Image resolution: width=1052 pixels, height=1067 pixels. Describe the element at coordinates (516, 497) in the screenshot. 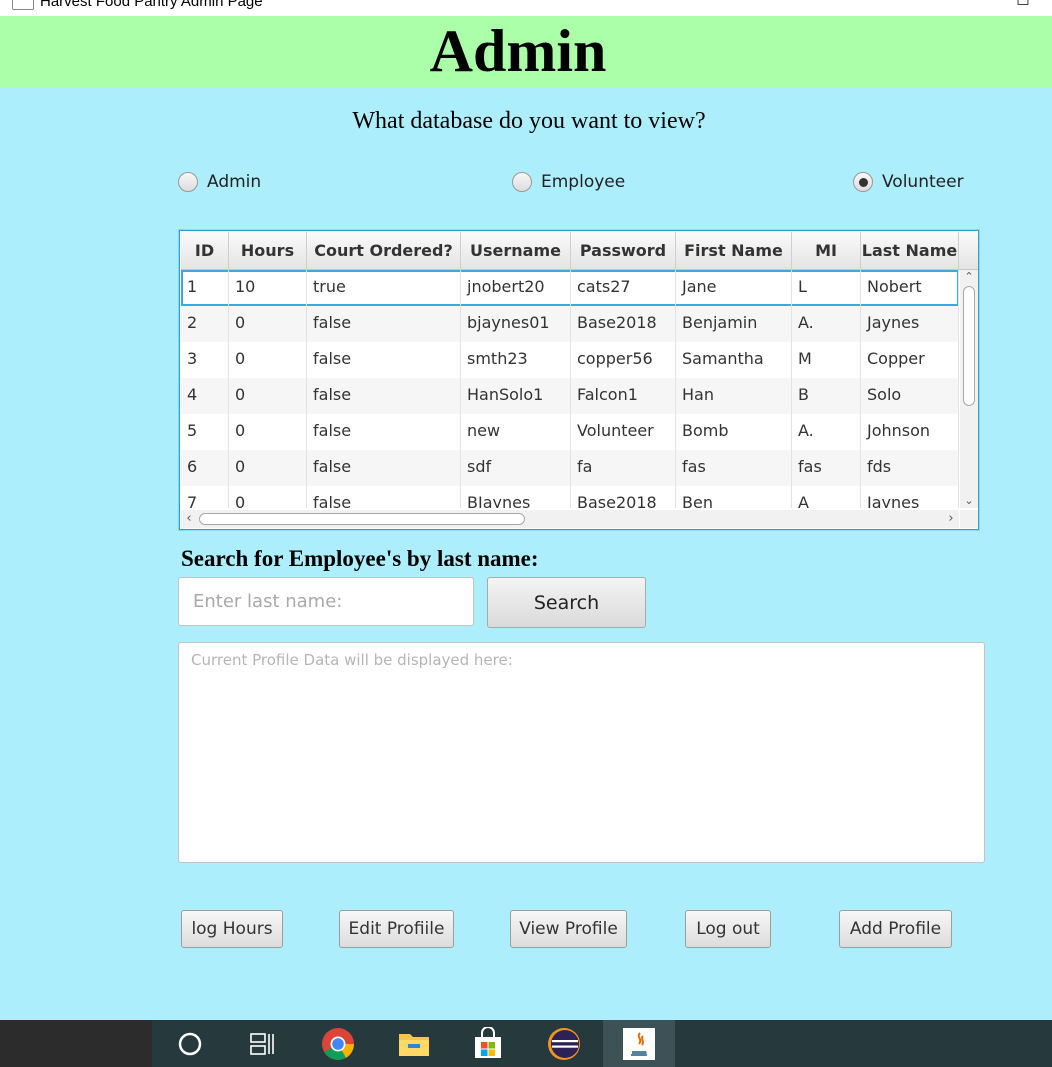

I see `table-cell: BJaynes` at that location.